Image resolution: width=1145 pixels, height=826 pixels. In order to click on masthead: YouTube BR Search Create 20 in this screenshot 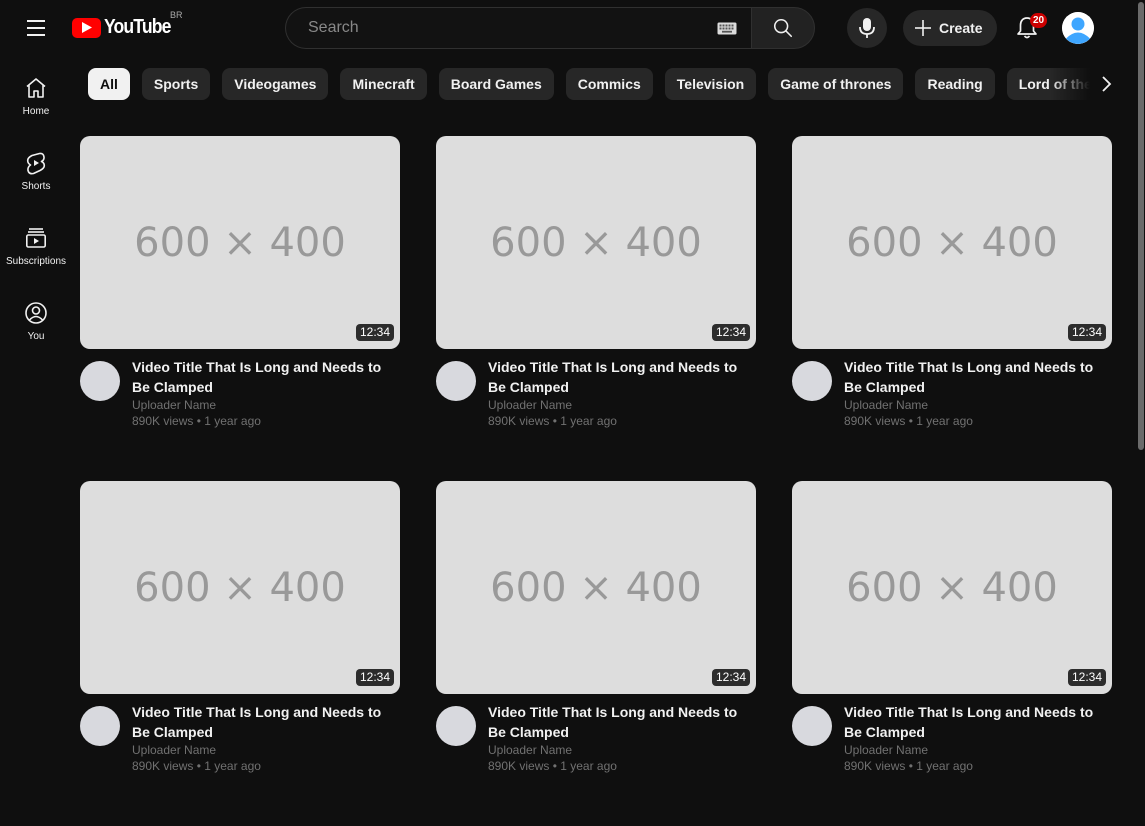, I will do `click(572, 28)`.